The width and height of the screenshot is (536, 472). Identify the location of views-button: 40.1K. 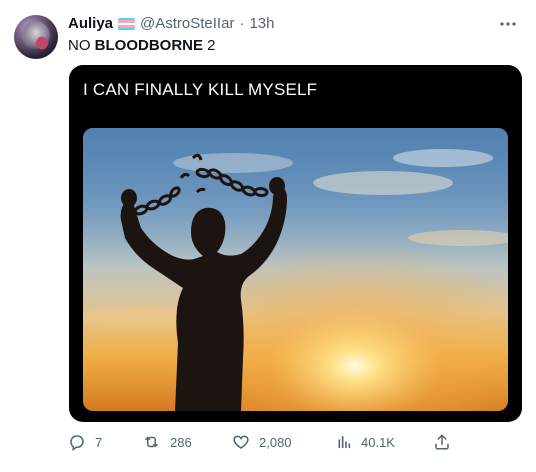
(365, 442).